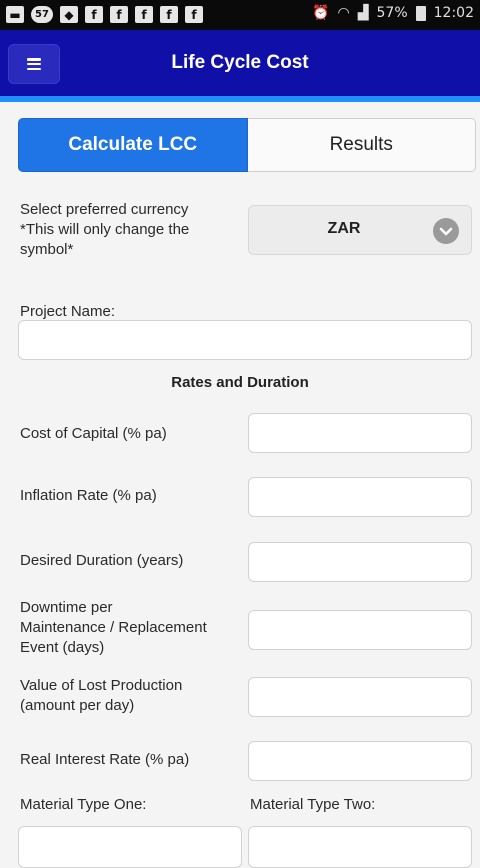 The image size is (480, 868). What do you see at coordinates (360, 562) in the screenshot?
I see `desired-duration-input` at bounding box center [360, 562].